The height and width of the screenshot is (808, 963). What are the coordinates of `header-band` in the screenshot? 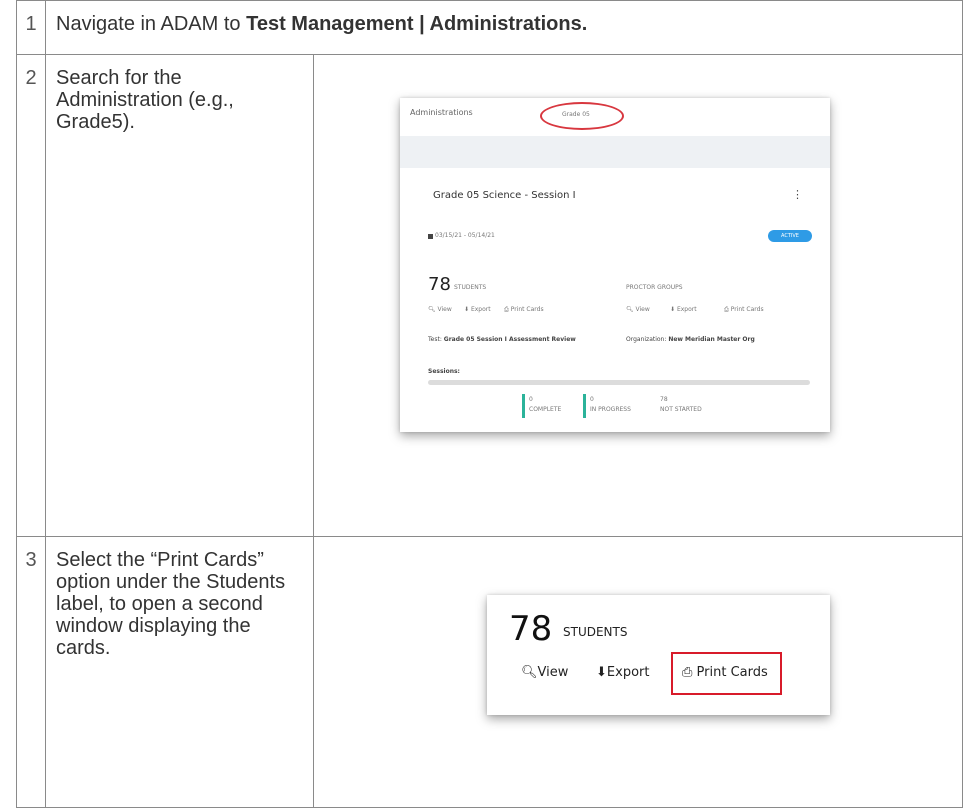 It's located at (615, 152).